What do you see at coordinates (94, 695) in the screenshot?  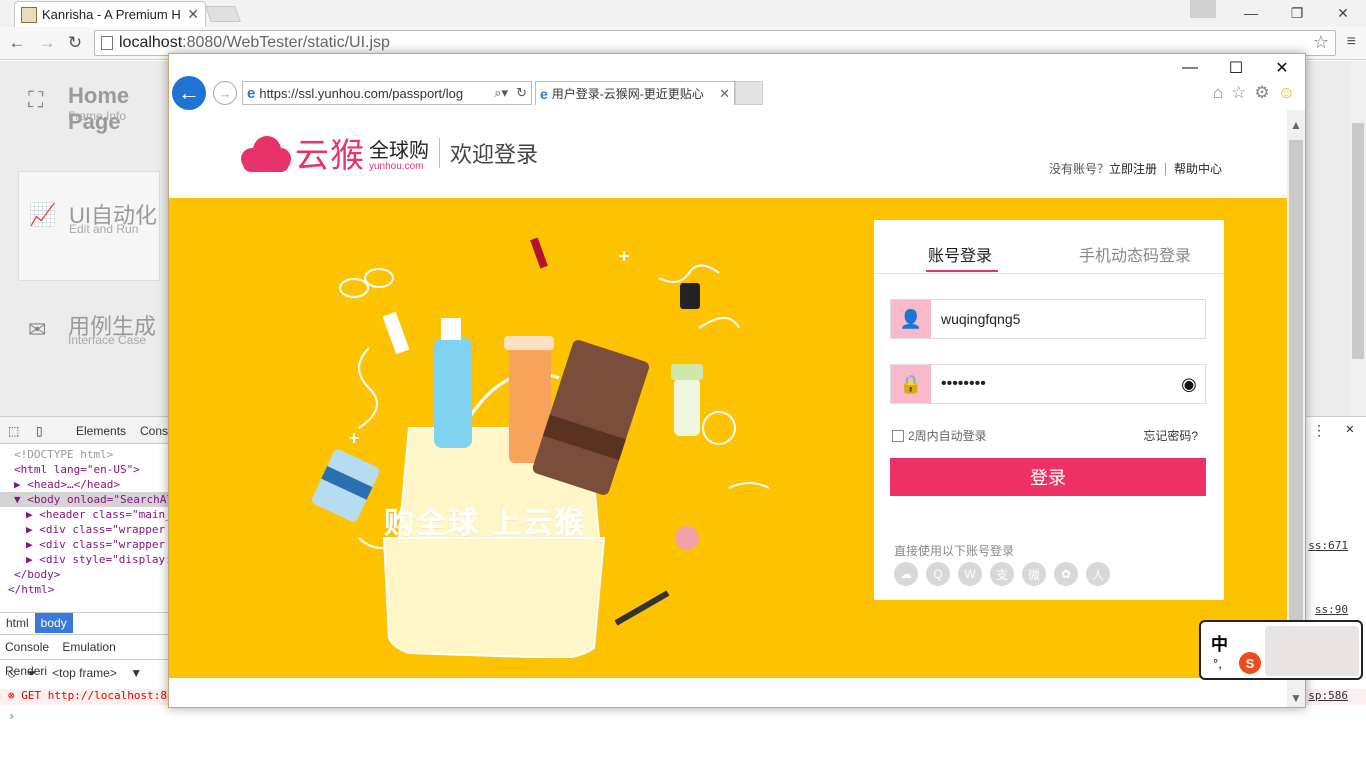 I see `error-text: GET http://localhost:8` at bounding box center [94, 695].